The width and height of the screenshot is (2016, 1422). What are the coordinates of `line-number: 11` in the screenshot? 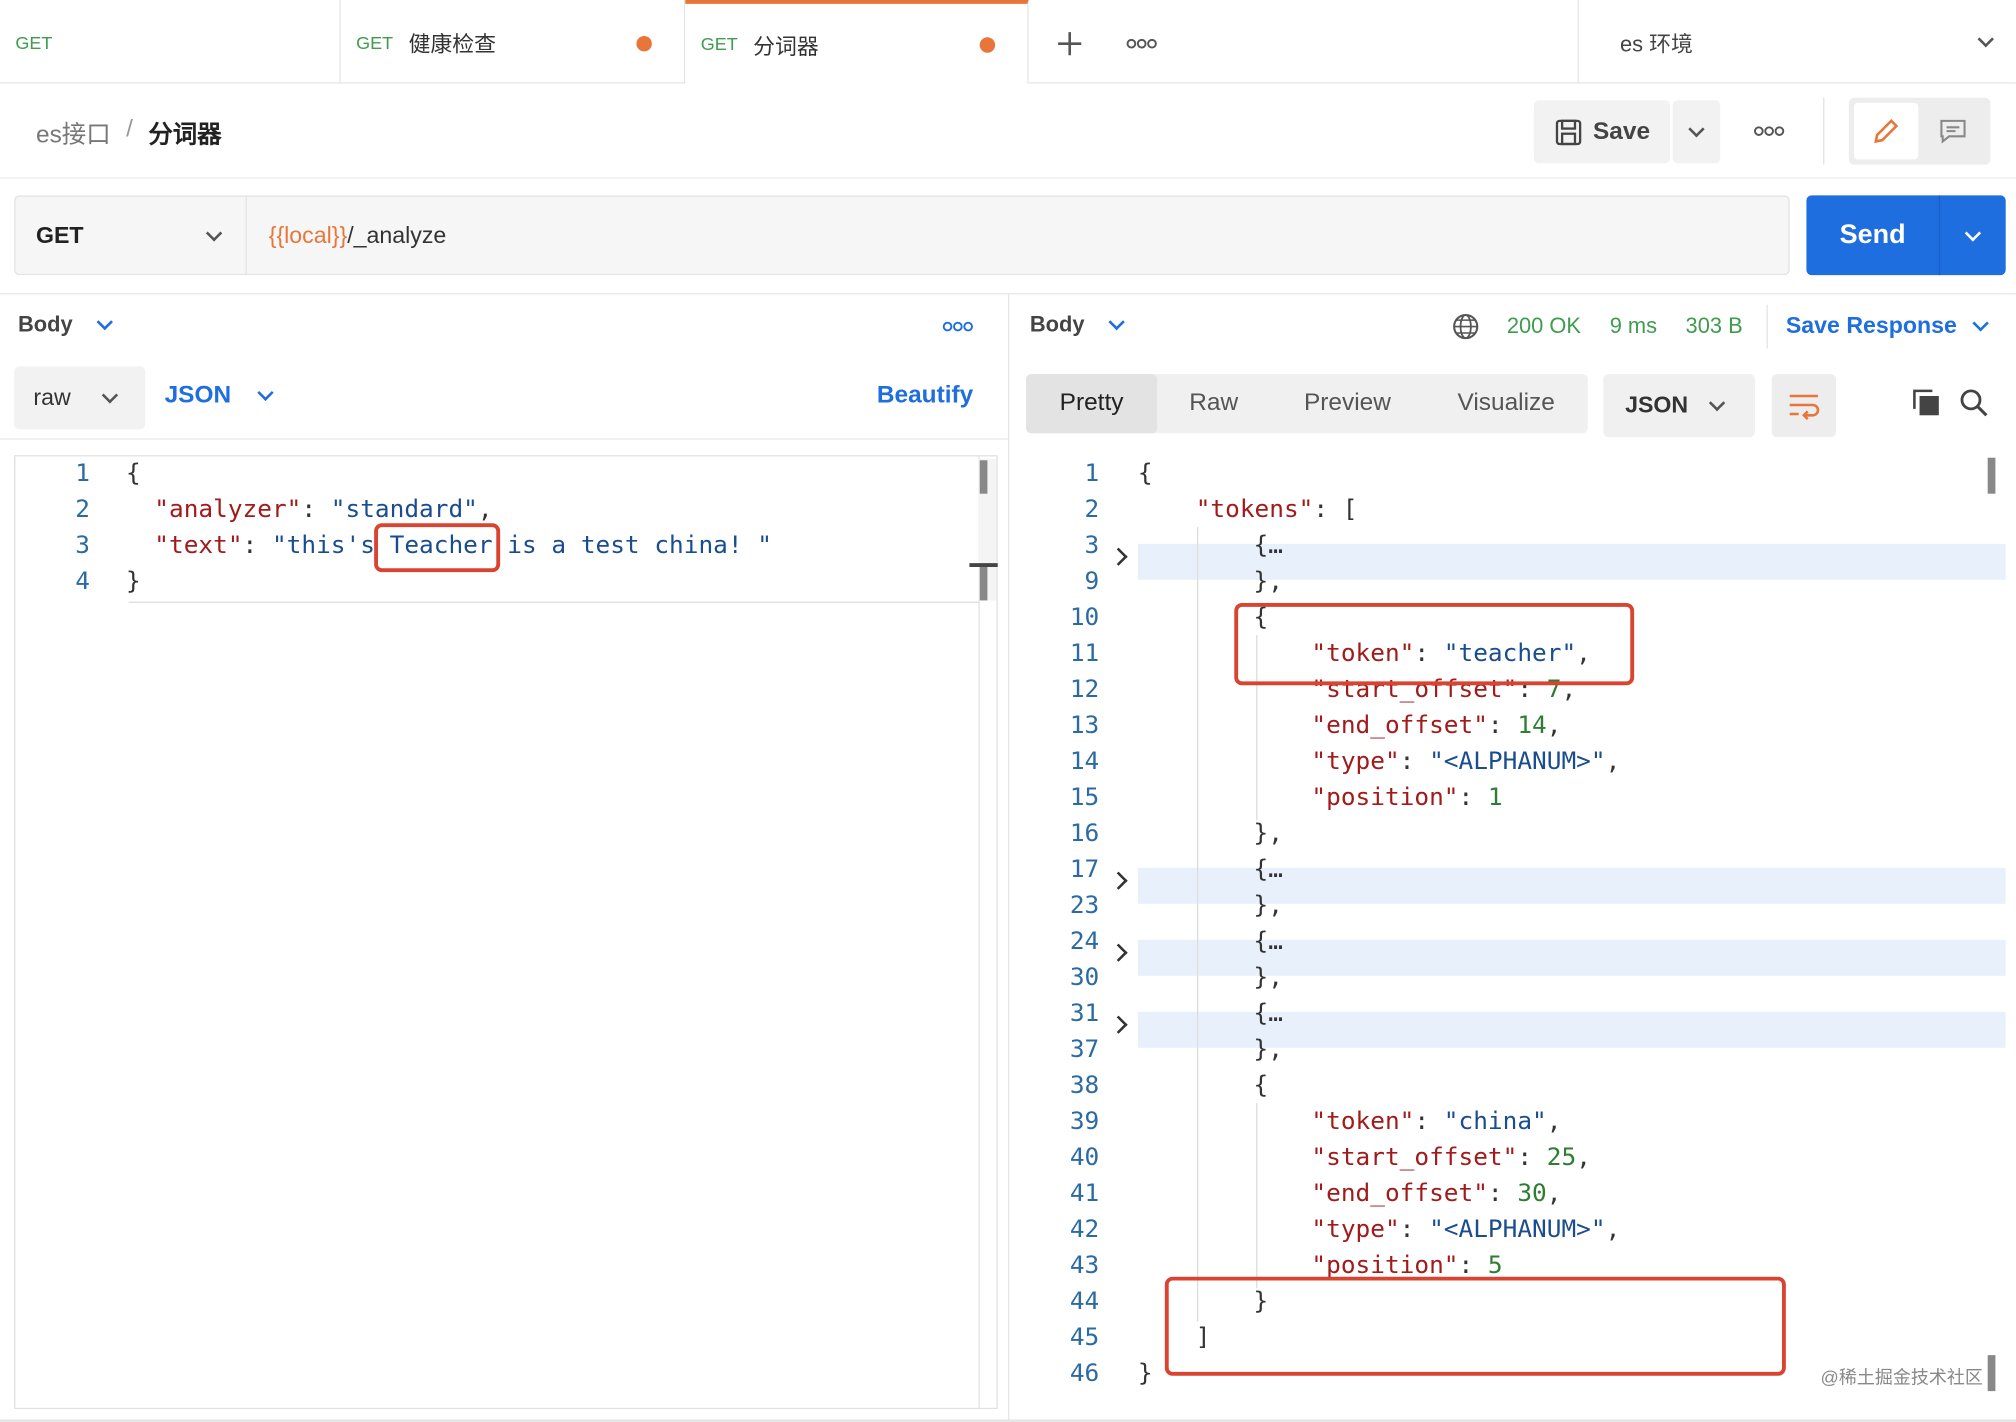 It's located at (1084, 653).